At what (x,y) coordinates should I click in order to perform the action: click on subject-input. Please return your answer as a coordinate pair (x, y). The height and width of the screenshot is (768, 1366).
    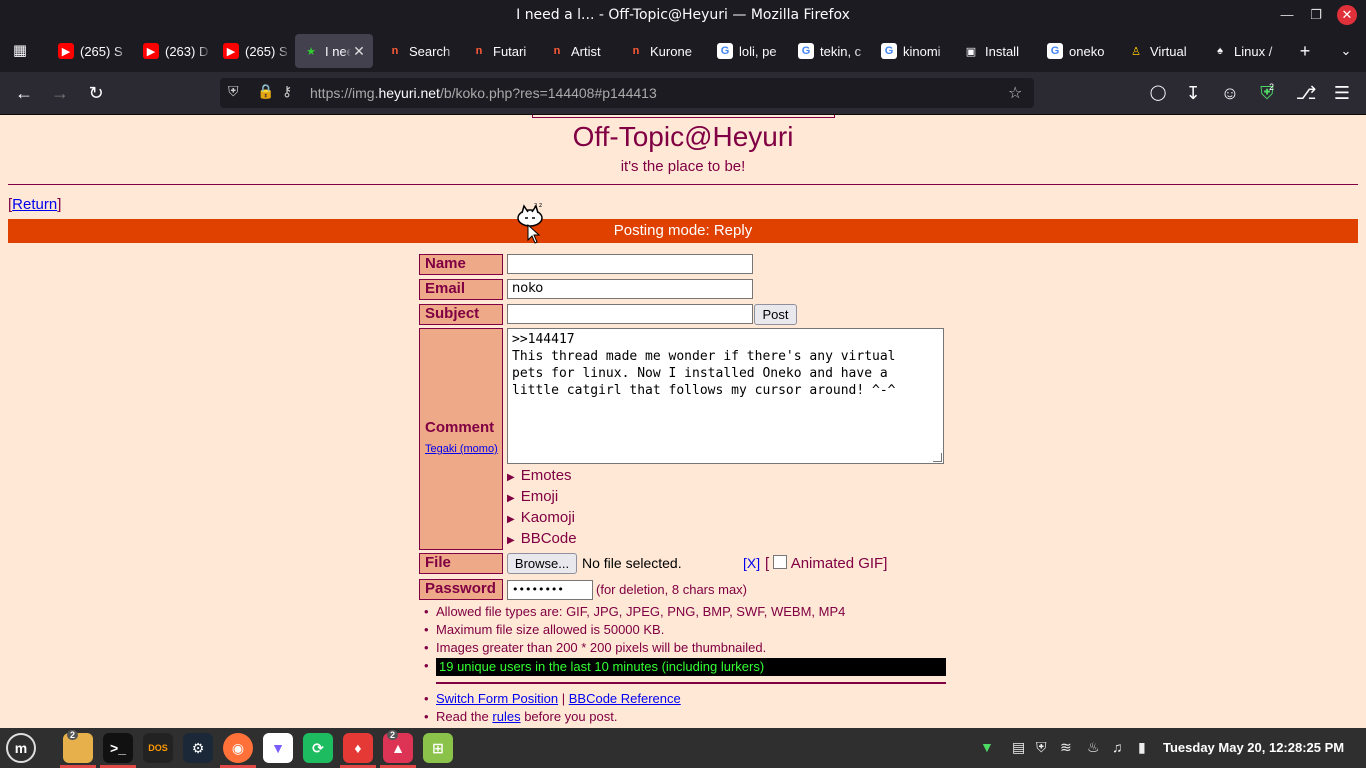
    Looking at the image, I should click on (630, 314).